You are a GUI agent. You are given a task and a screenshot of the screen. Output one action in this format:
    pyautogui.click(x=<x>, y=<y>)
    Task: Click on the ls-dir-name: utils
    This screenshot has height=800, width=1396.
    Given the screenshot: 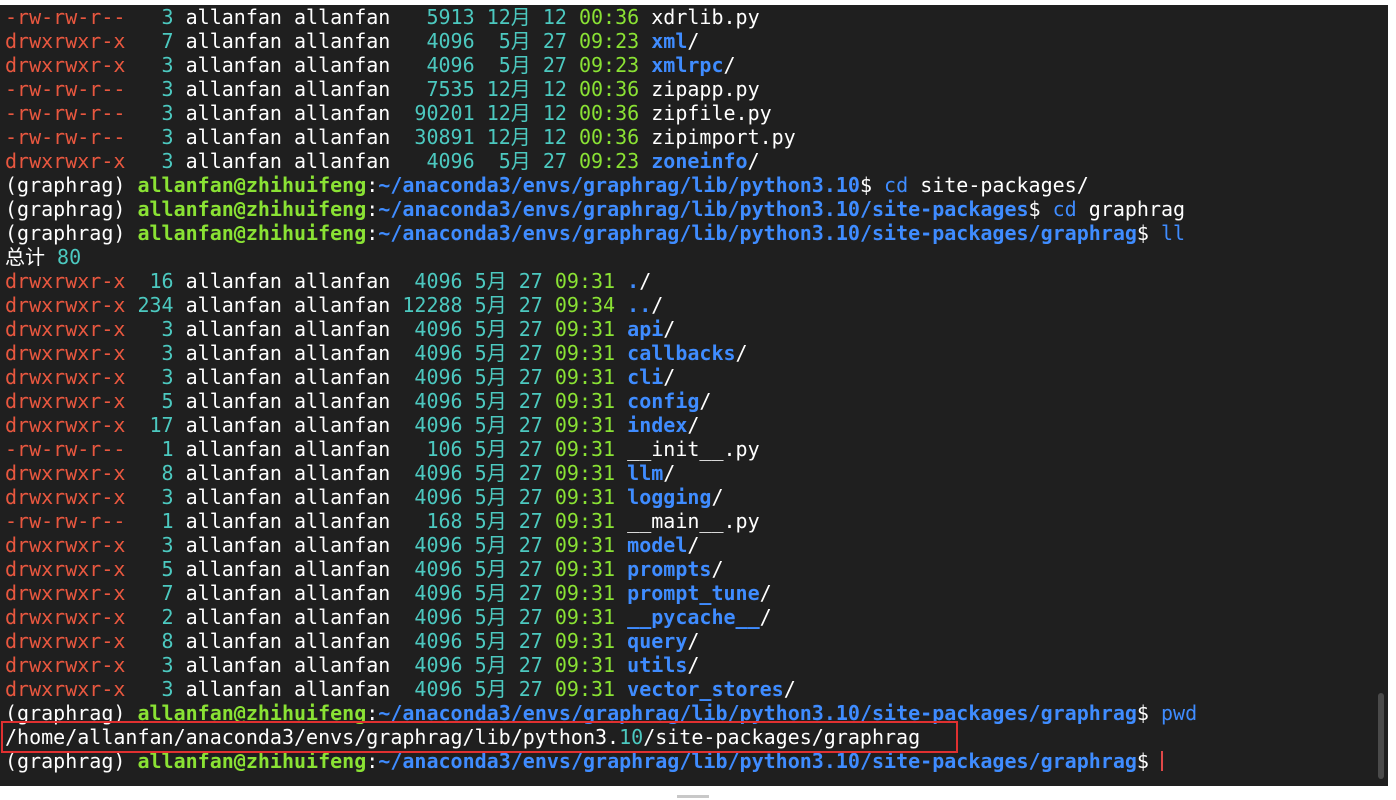 What is the action you would take?
    pyautogui.click(x=657, y=665)
    